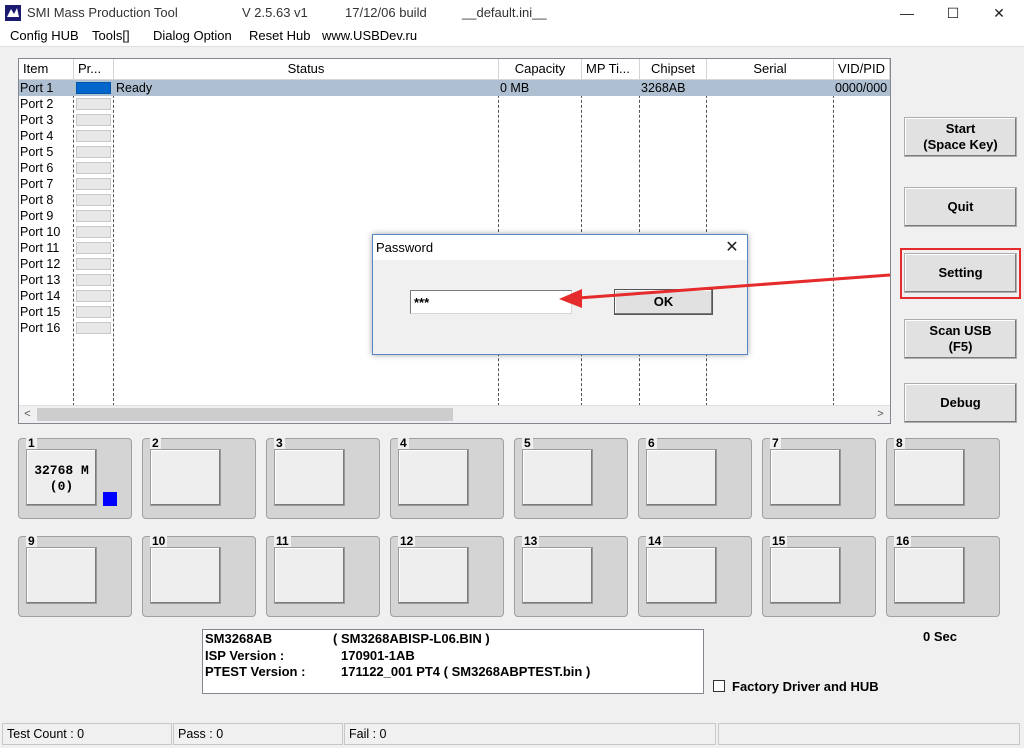  I want to click on col-serial: Serial, so click(770, 69).